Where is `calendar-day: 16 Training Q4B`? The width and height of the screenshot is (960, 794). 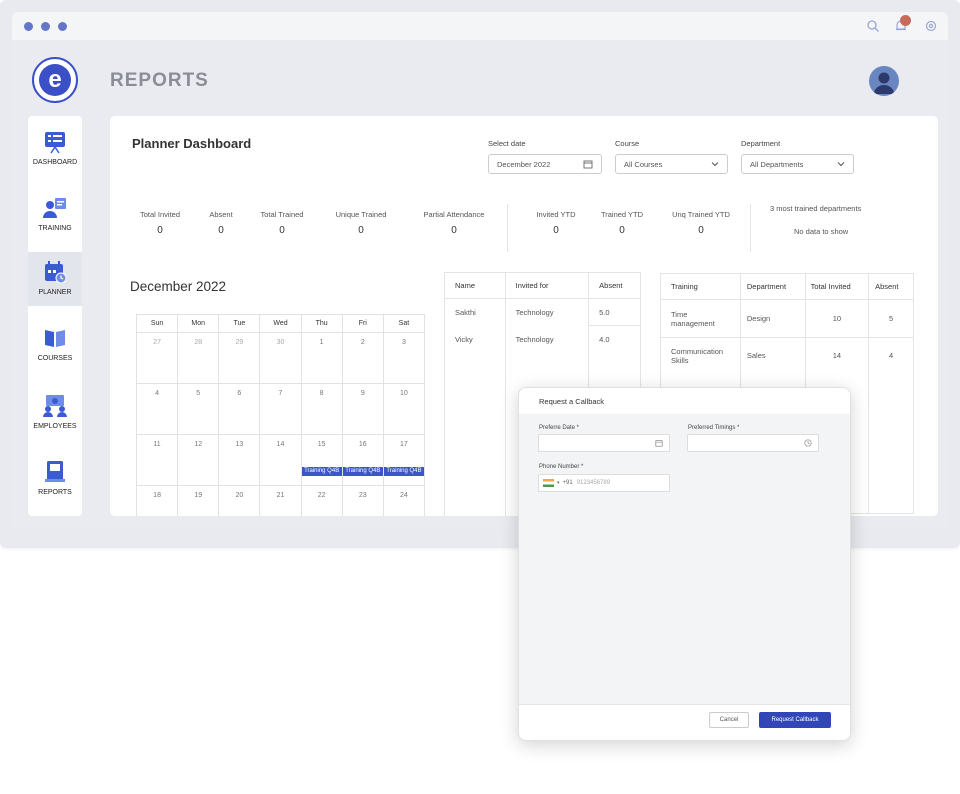
calendar-day: 16 Training Q4B is located at coordinates (362, 460).